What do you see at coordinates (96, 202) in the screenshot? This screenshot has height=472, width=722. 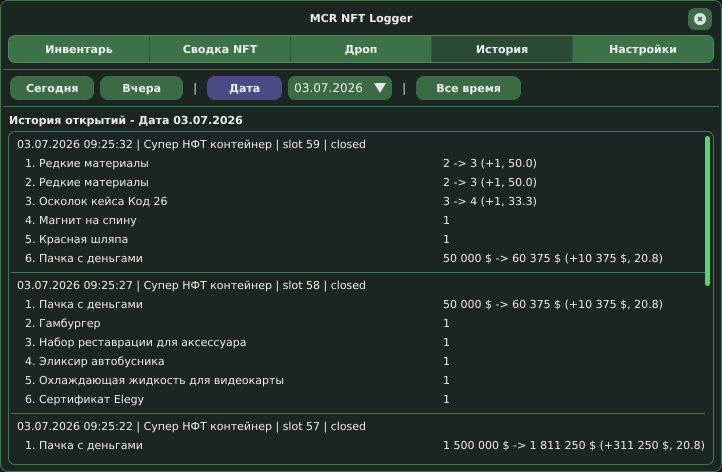 I see `item-name: 3. Осколок кейса Код 26` at bounding box center [96, 202].